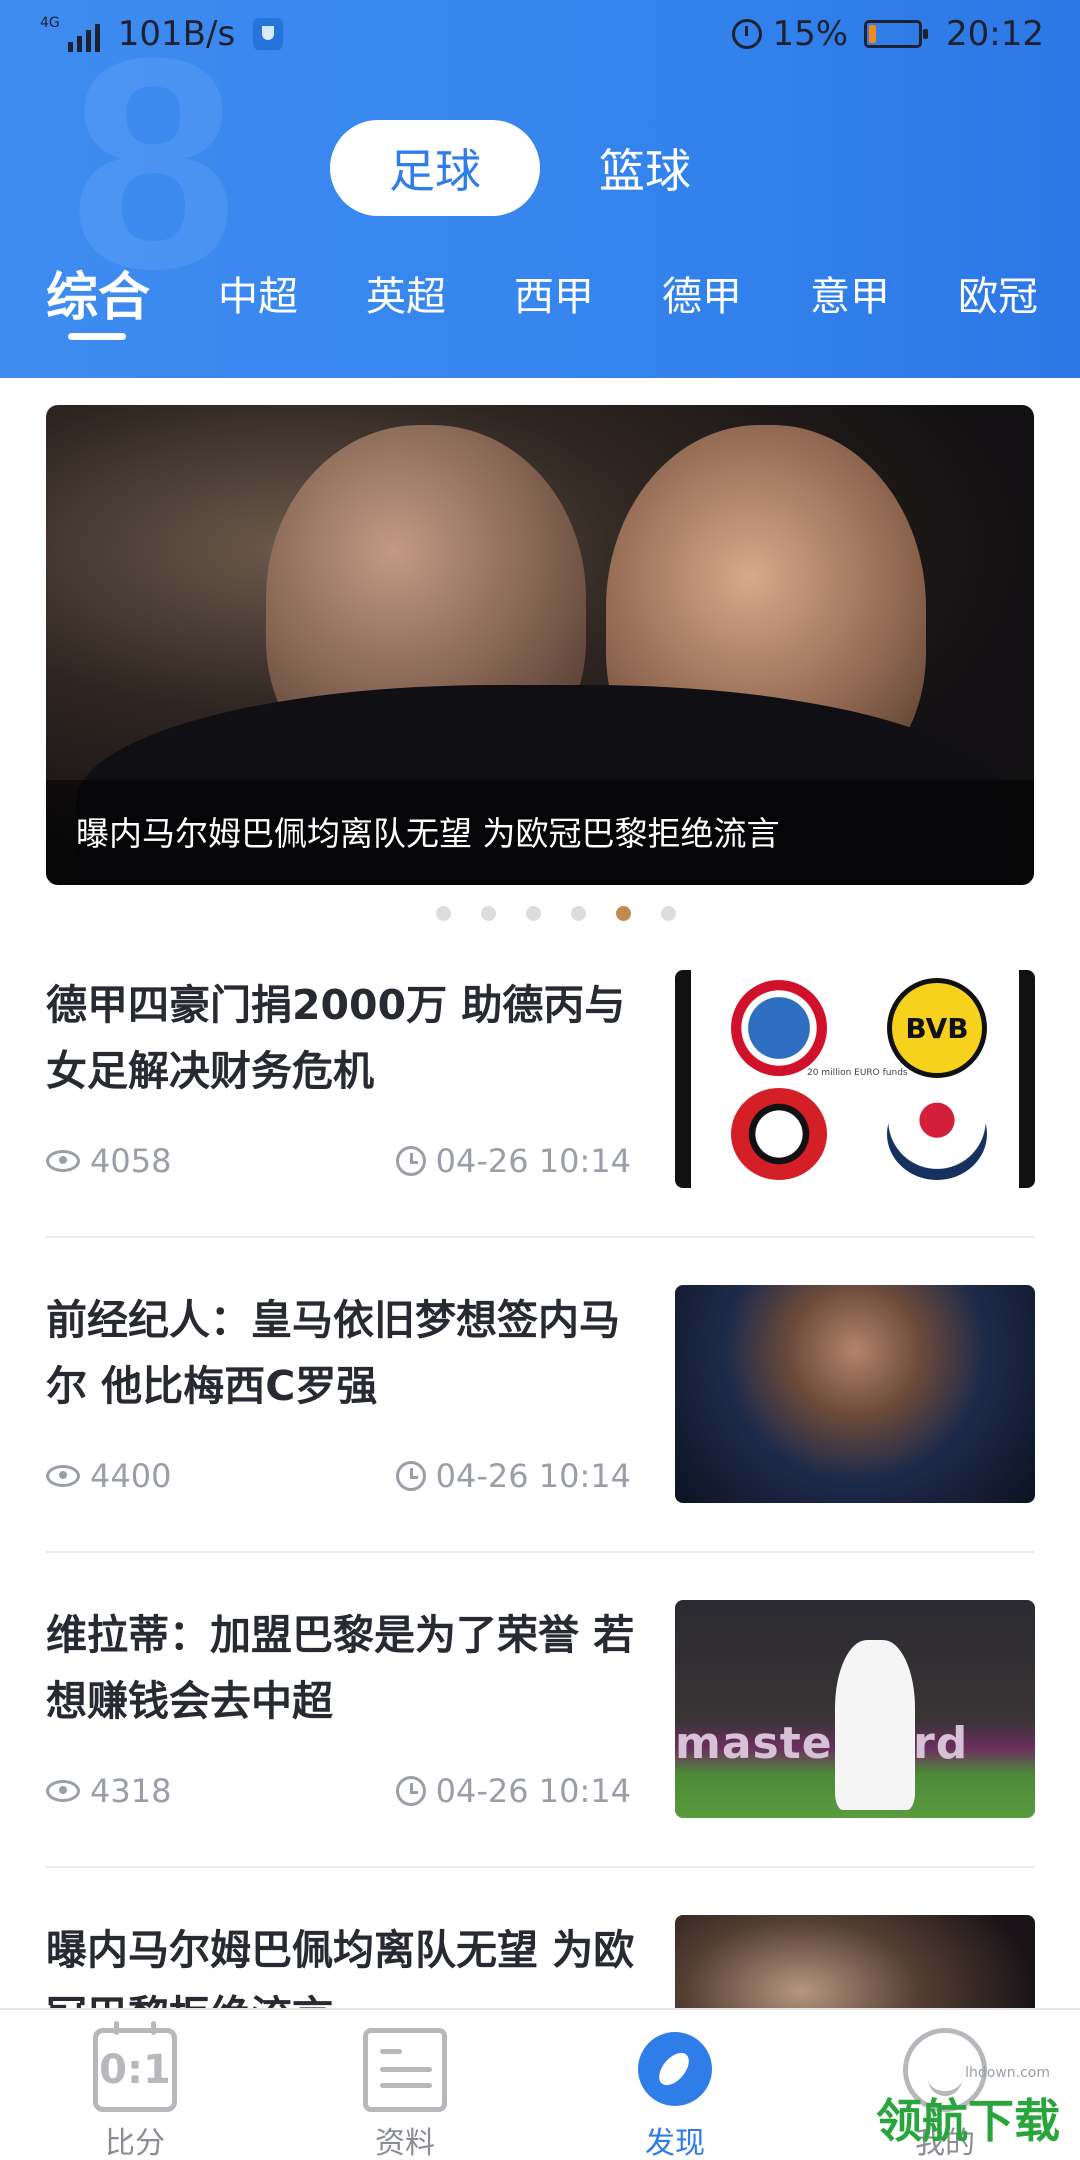 The width and height of the screenshot is (1080, 2160). What do you see at coordinates (995, 34) in the screenshot?
I see `clock-time: 20:12` at bounding box center [995, 34].